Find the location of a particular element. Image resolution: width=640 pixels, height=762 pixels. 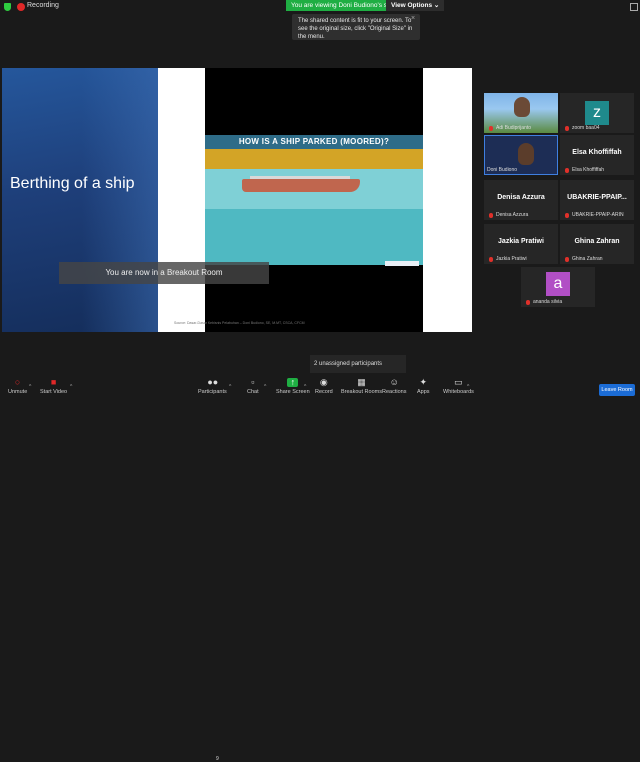

participant-display-name: Jazkia Pratiwi is located at coordinates (521, 241).